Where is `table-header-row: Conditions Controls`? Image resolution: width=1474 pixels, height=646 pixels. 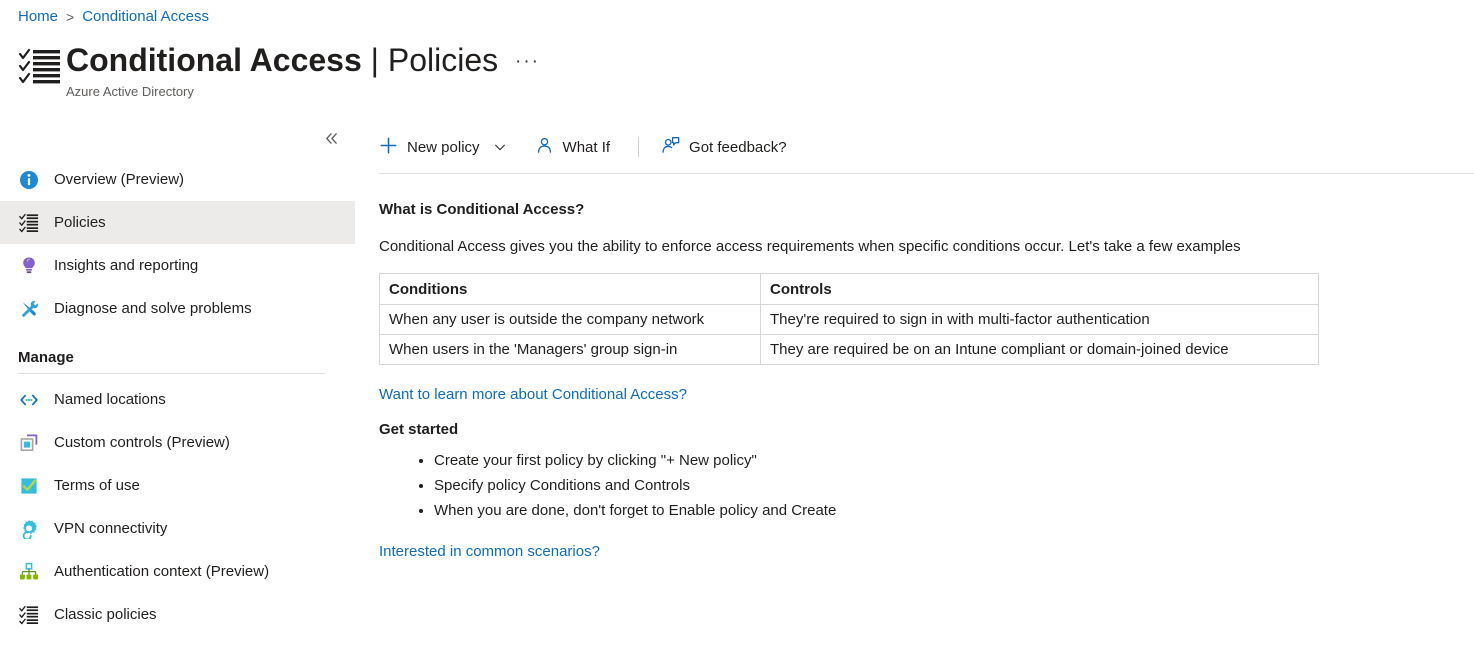 table-header-row: Conditions Controls is located at coordinates (849, 289).